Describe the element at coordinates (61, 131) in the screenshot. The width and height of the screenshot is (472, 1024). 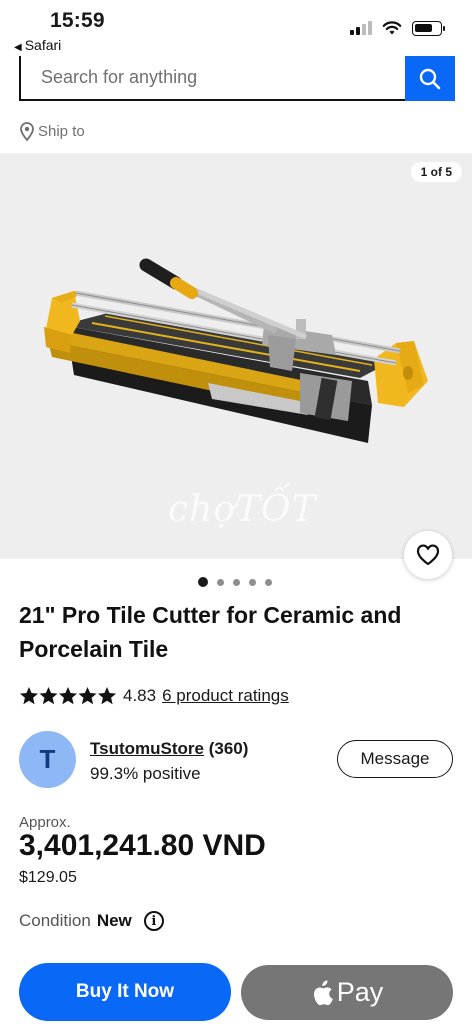
I see `ship-to-label: Ship to` at that location.